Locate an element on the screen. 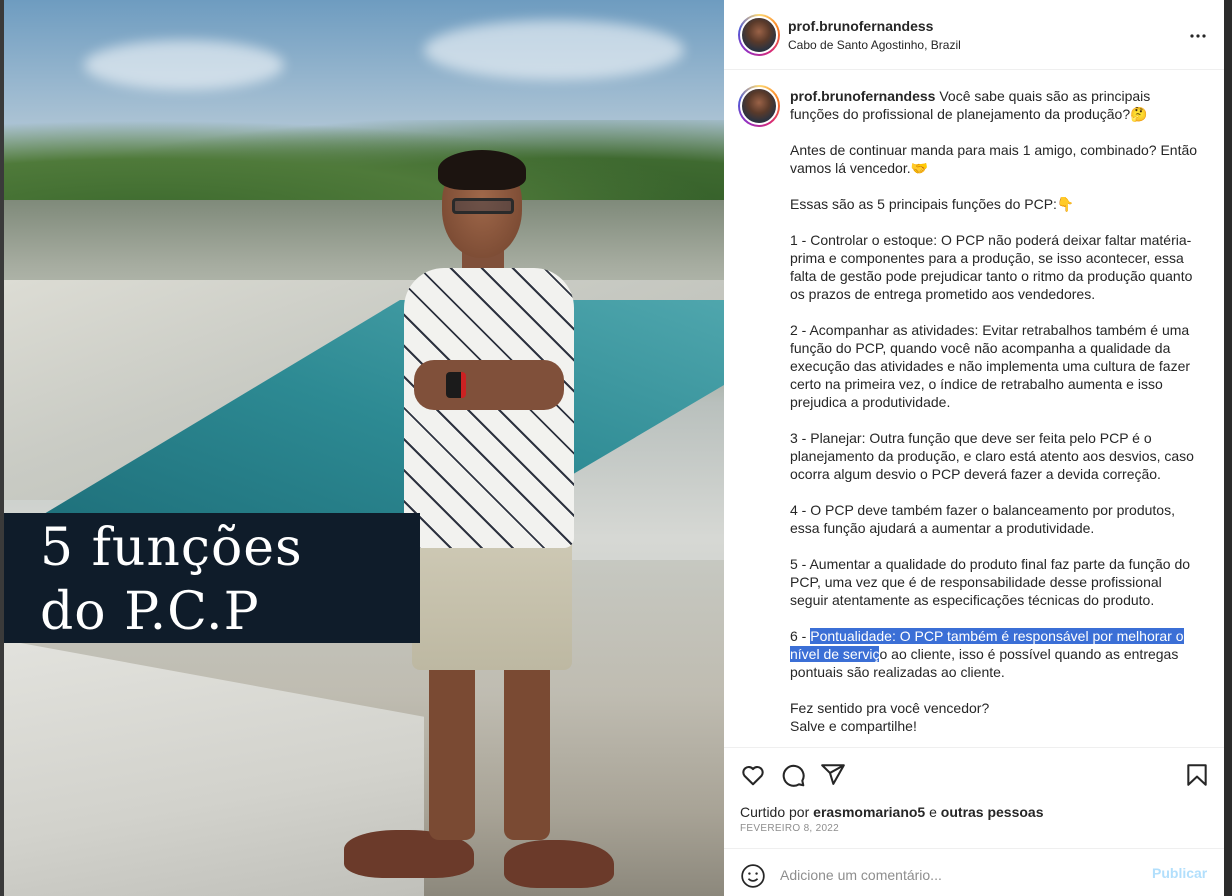  share-icon is located at coordinates (833, 775).